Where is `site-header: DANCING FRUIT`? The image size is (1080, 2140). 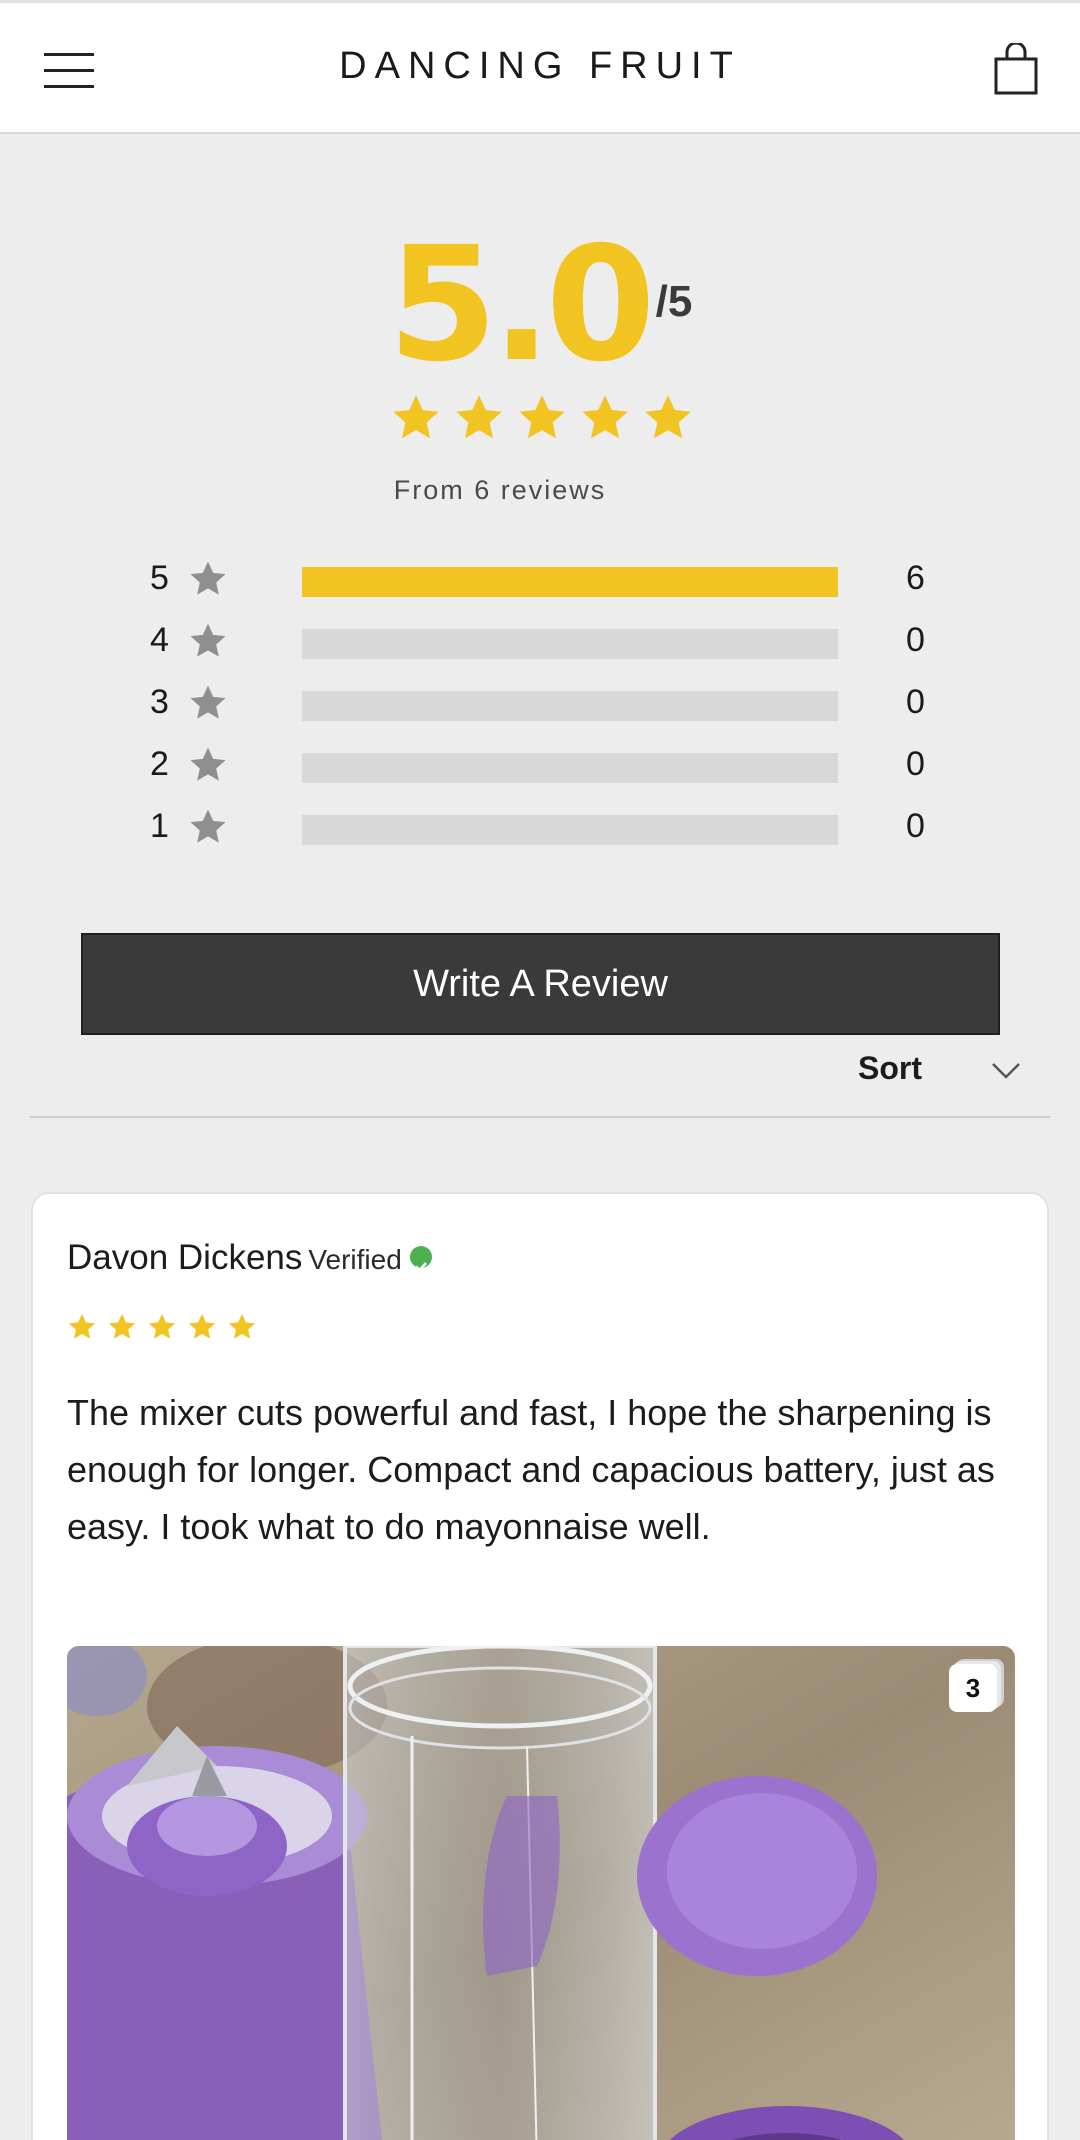 site-header: DANCING FRUIT is located at coordinates (540, 67).